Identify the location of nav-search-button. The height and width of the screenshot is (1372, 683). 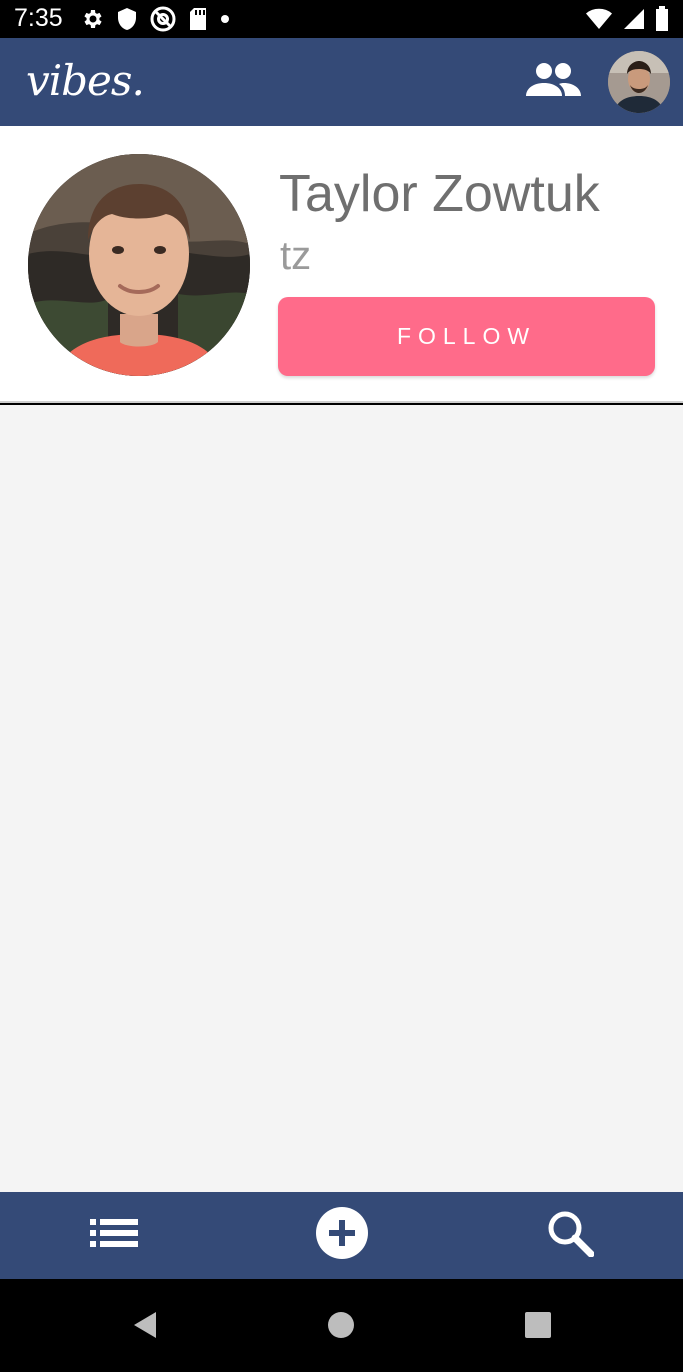
(570, 1235).